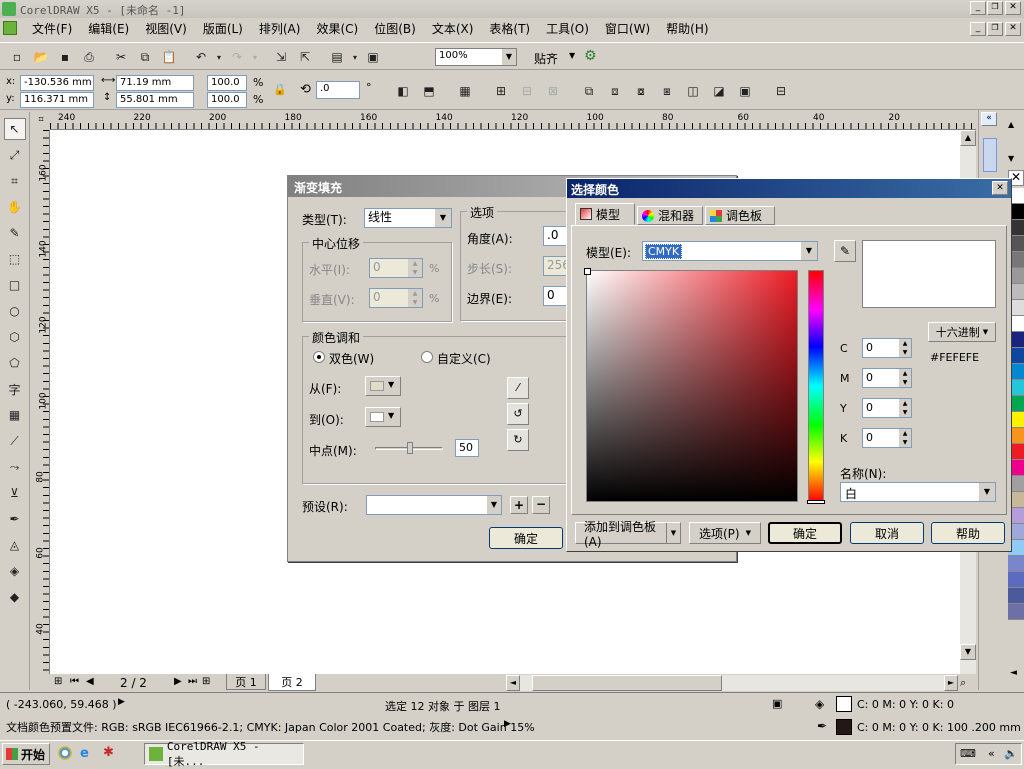 The image size is (1024, 769). I want to click on type-select: 线性 ▼, so click(408, 218).